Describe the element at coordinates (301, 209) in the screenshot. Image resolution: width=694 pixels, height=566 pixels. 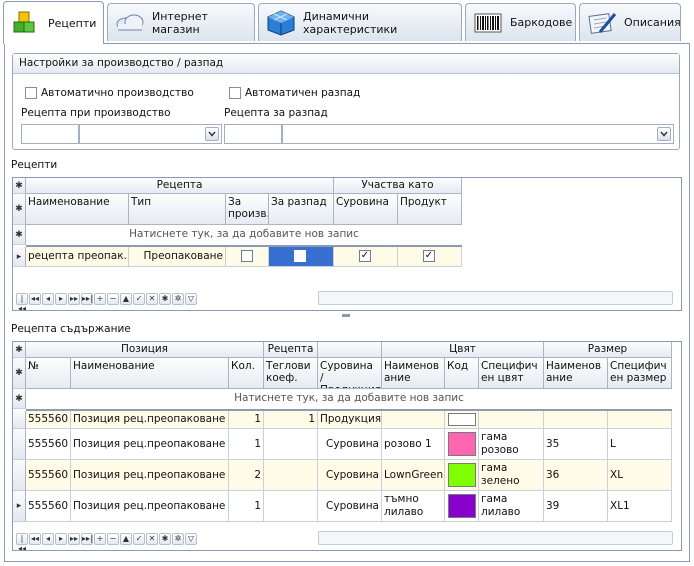
I see `col-header-for-breakdown: За разпад` at that location.